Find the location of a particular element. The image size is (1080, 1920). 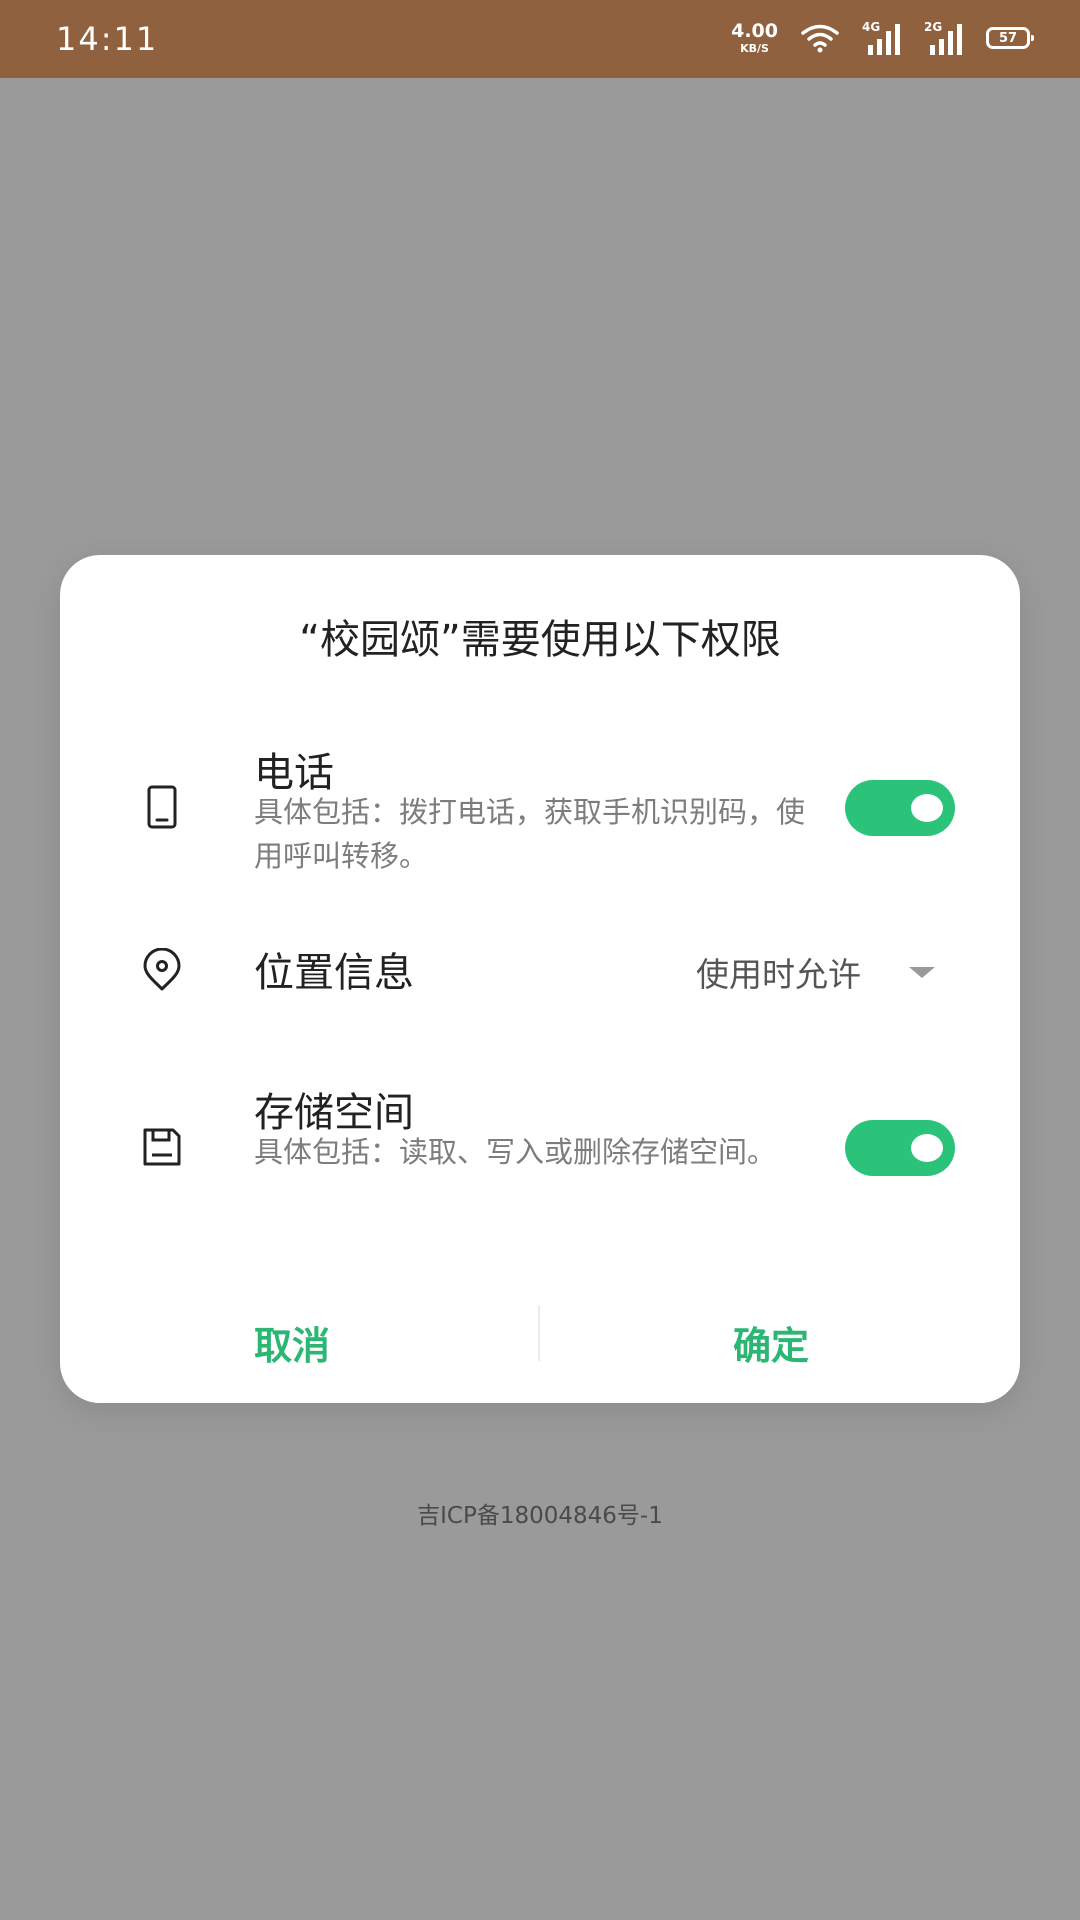

permission-phone: 电话 具体包括：拨打电话，获取手机识别码，使用呼叫转移。 is located at coordinates (540, 815).